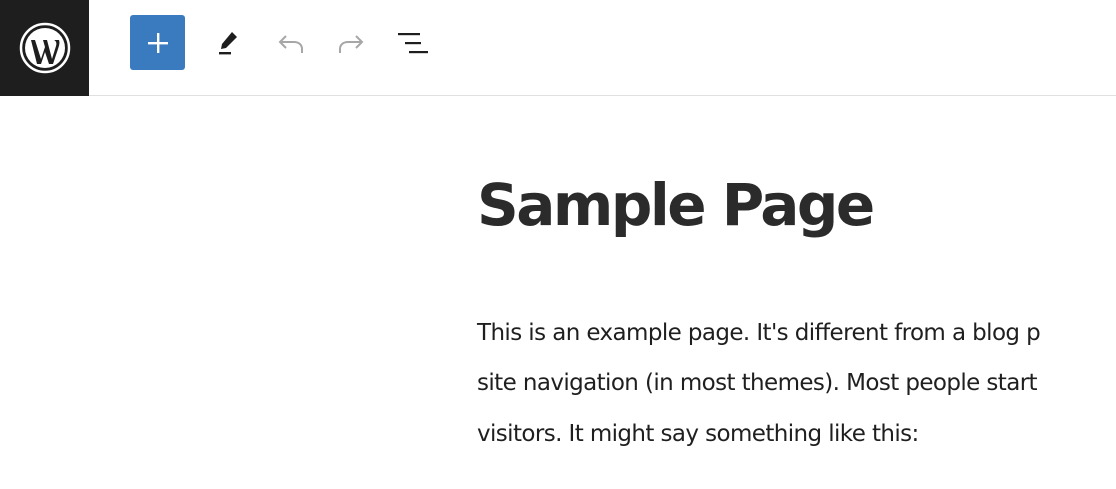 This screenshot has height=489, width=1116. I want to click on redo-button, so click(350, 42).